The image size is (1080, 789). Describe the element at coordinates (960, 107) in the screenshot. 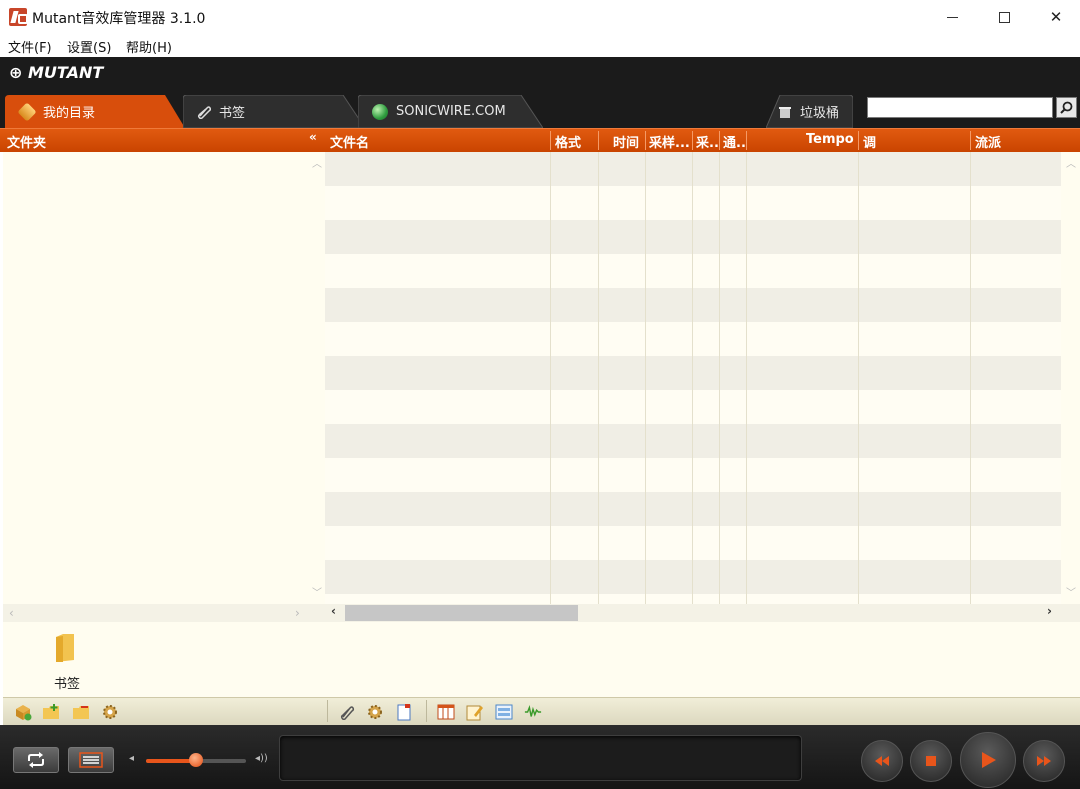

I see `search-input` at that location.